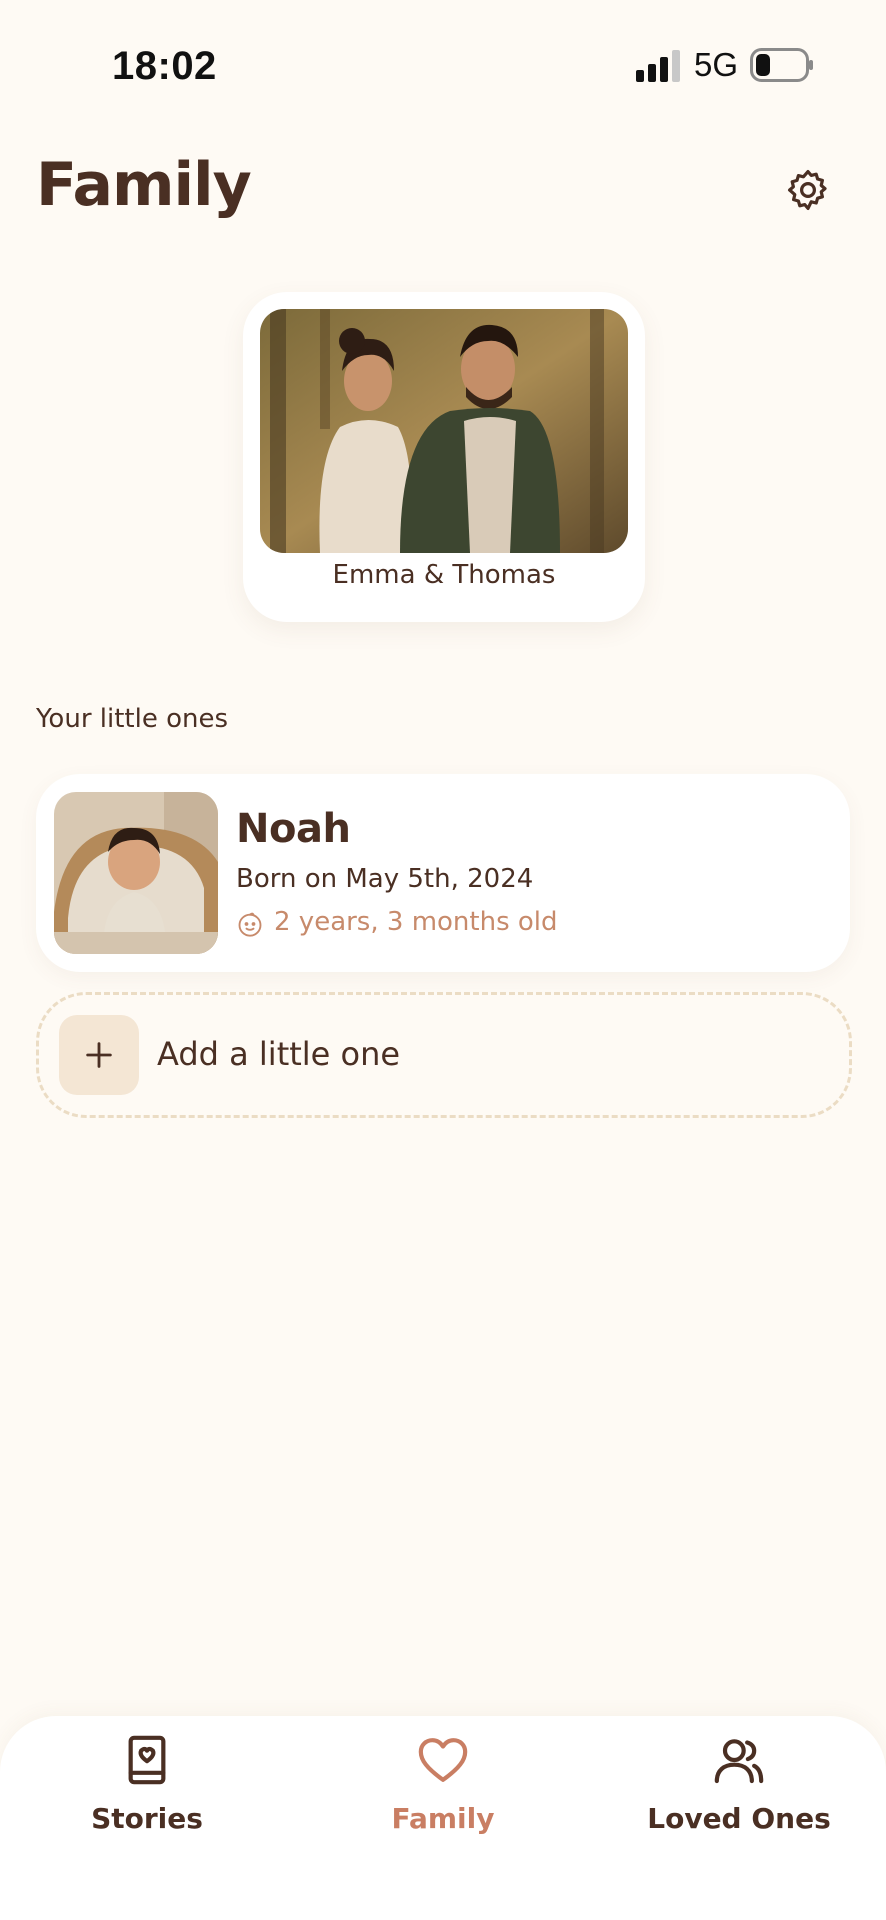 The image size is (886, 1920). I want to click on add-little-one-label: Add a little one, so click(279, 1054).